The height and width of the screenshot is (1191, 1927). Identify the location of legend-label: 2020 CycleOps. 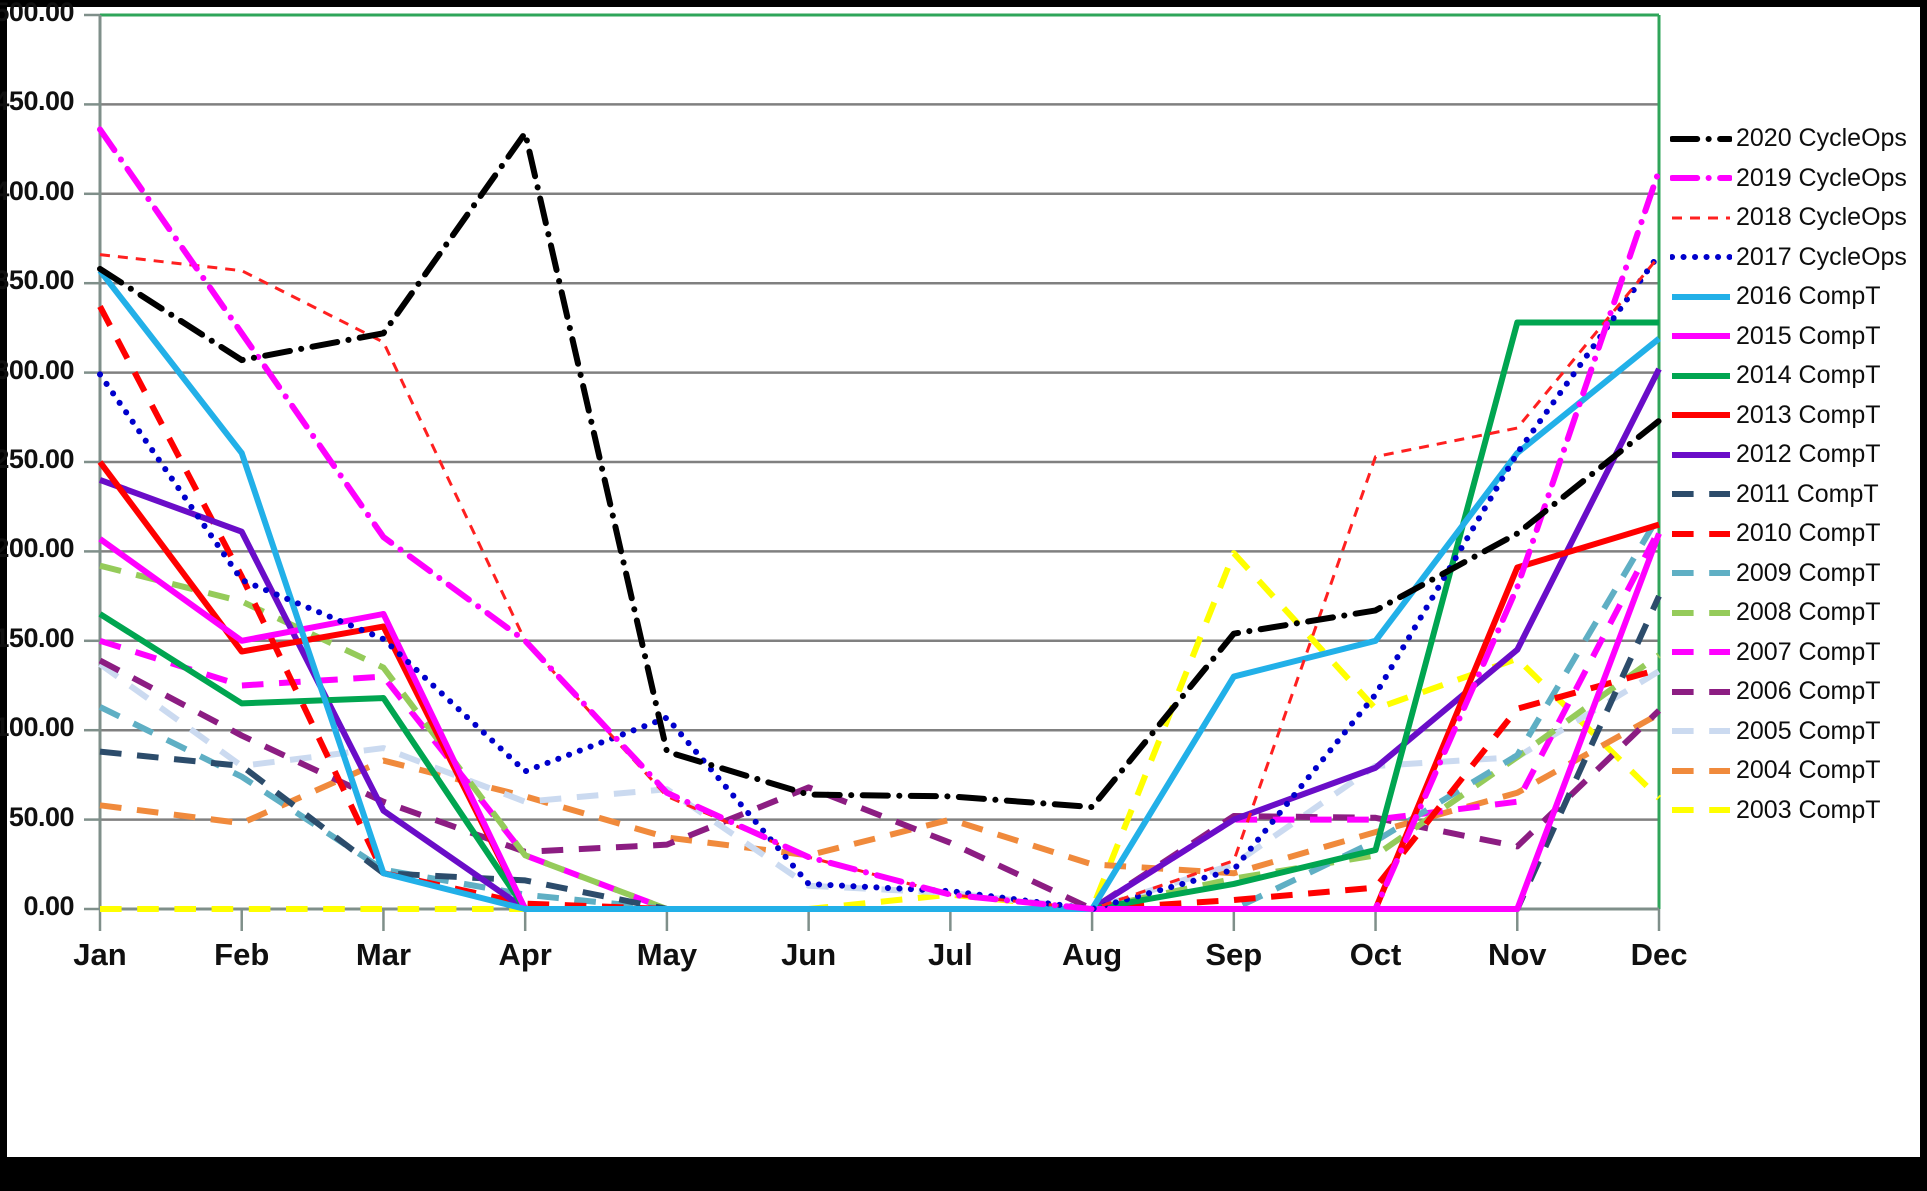
(1821, 138).